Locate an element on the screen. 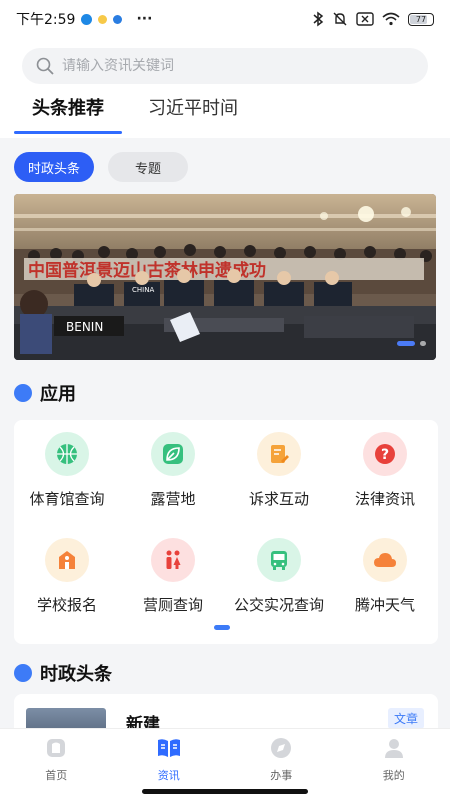 This screenshot has height=800, width=450. wifi-icon is located at coordinates (391, 19).